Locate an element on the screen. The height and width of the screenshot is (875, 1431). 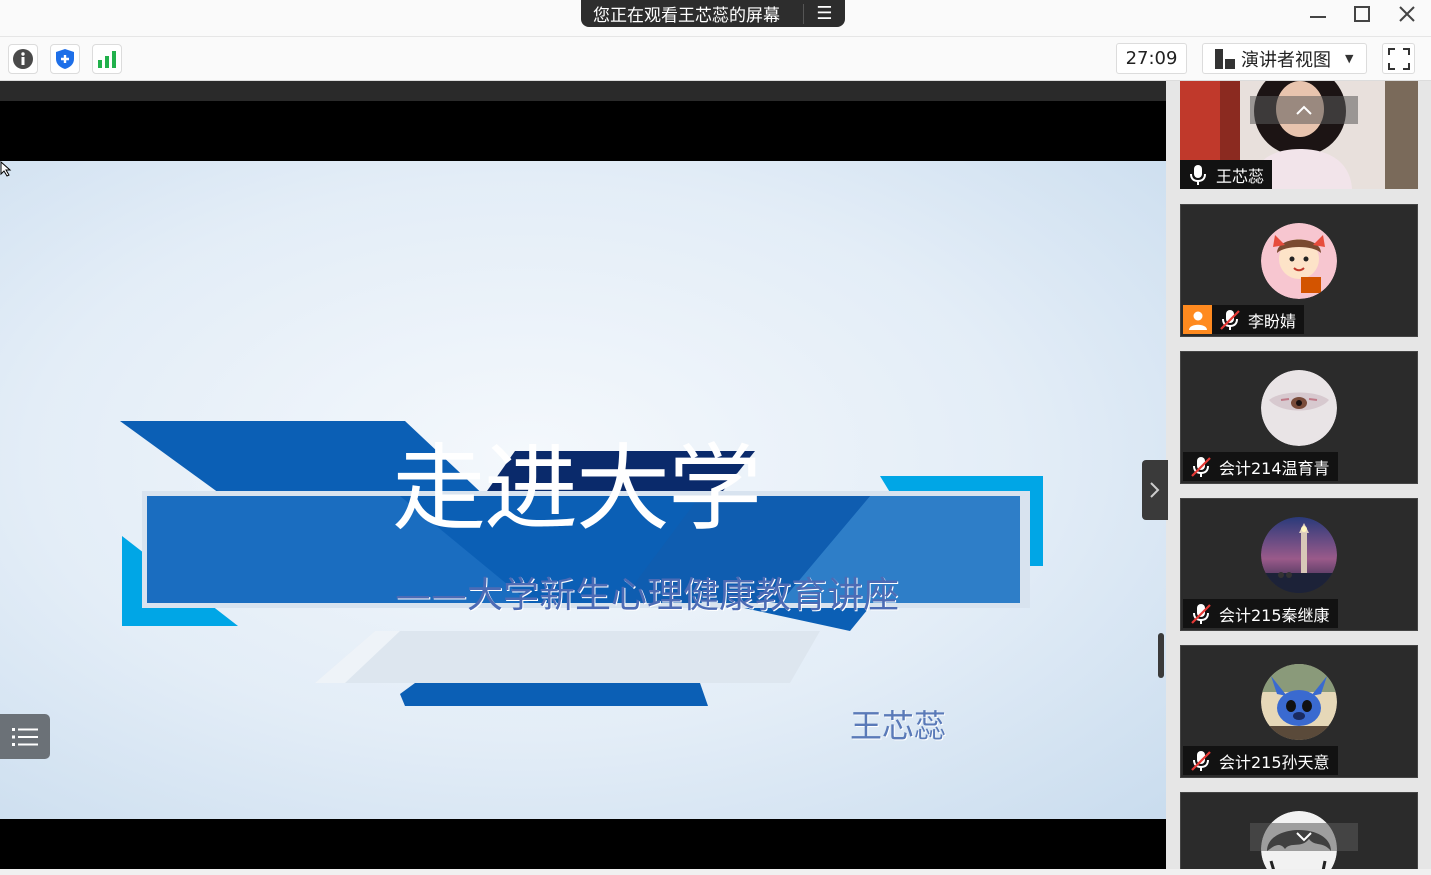
scroll-up-button is located at coordinates (1304, 110).